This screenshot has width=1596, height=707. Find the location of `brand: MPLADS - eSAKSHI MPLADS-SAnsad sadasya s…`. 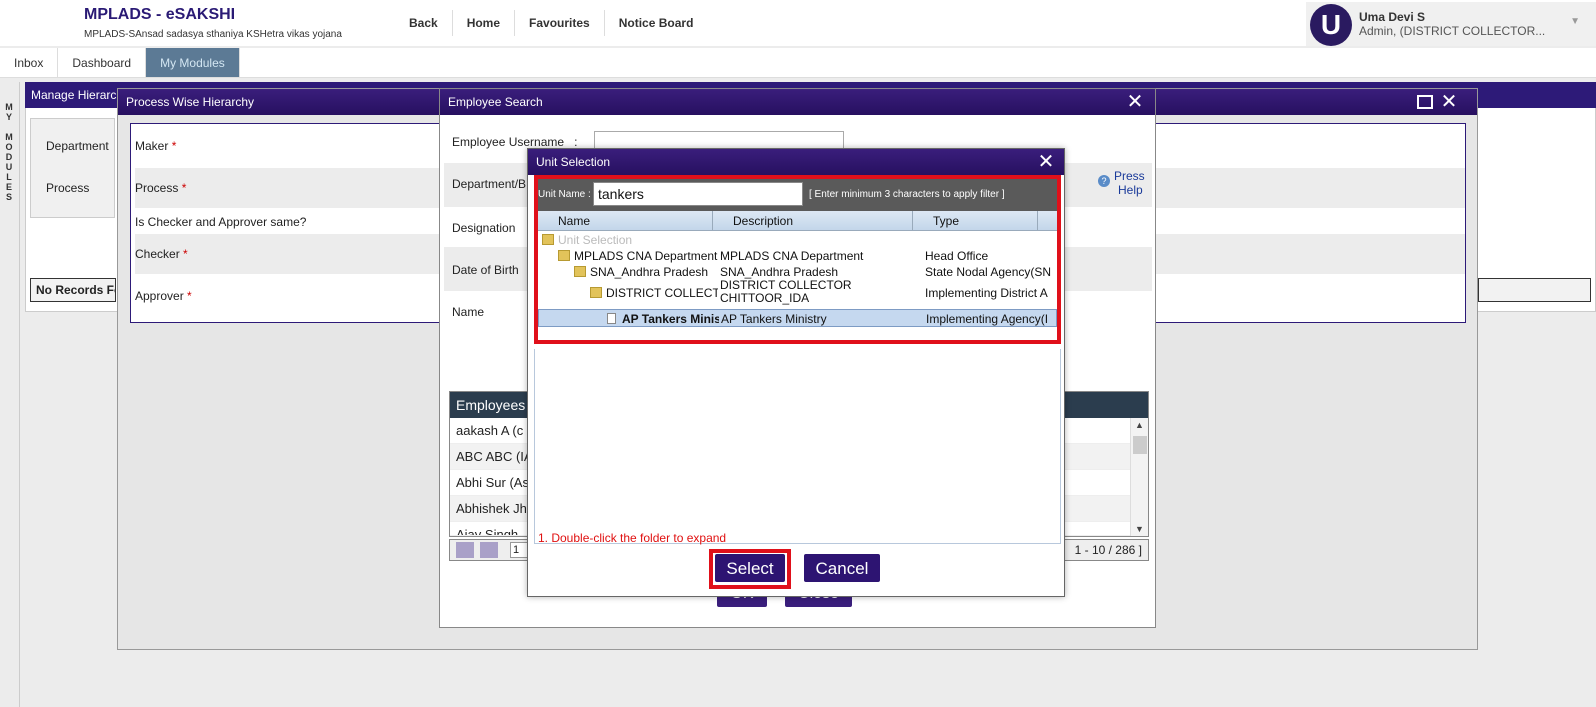

brand: MPLADS - eSAKSHI MPLADS-SAnsad sadasya s… is located at coordinates (213, 23).